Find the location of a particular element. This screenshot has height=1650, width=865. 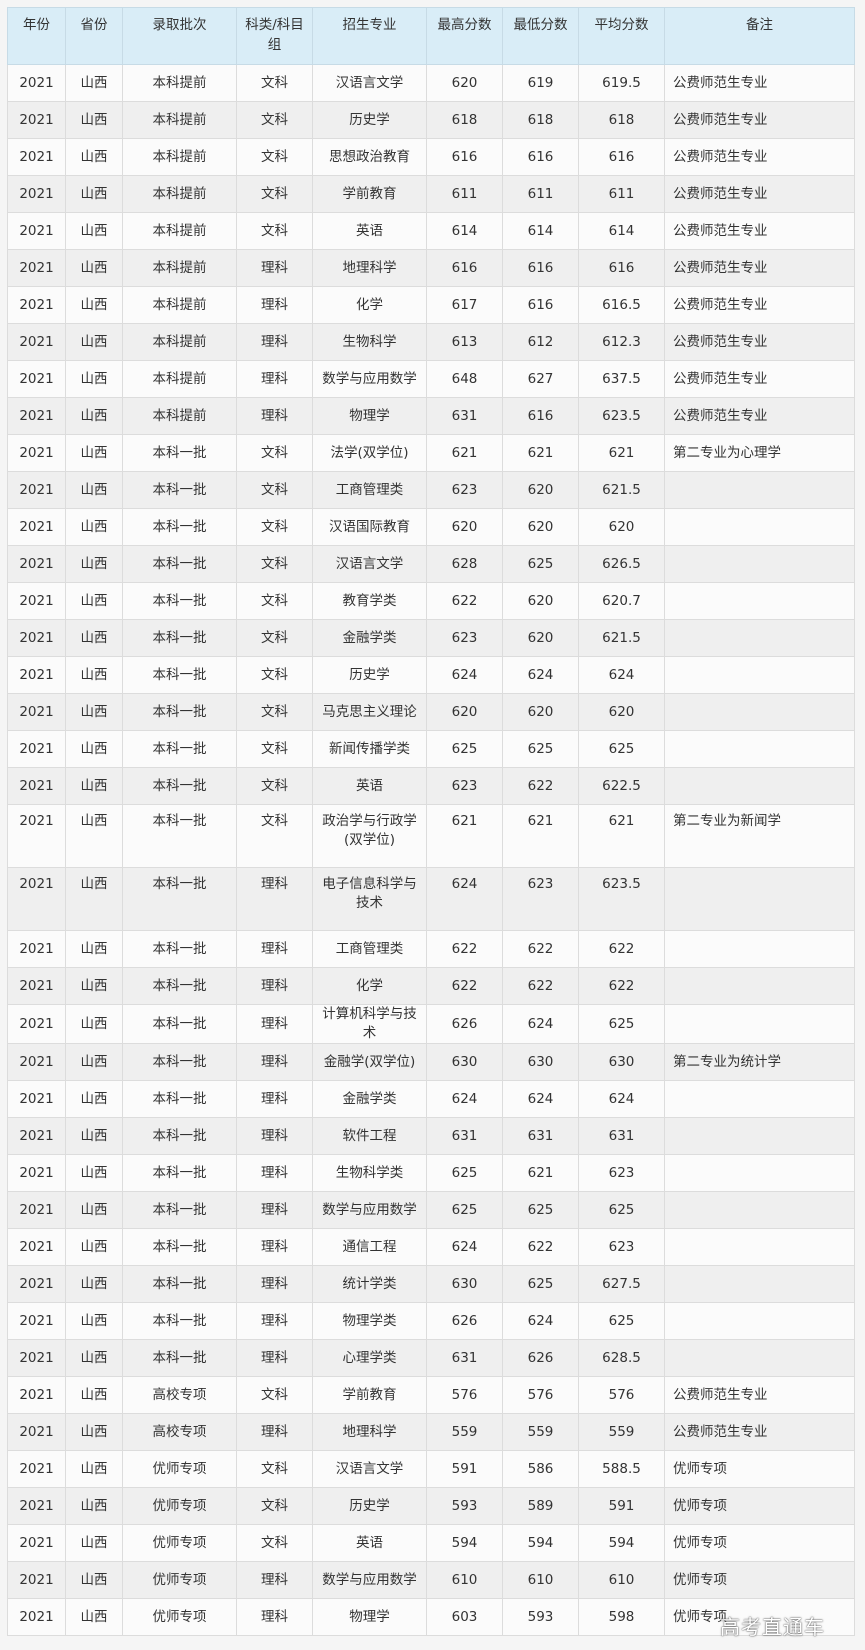

cell-avg-score: 559 is located at coordinates (621, 1432).